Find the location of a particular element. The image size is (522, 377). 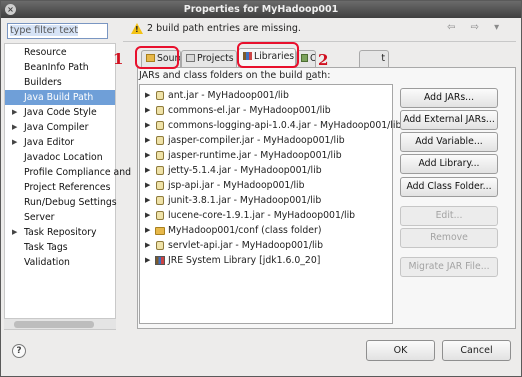

list-item: ▶ commons-el.jar - MyHadoop001/lib is located at coordinates (266, 110).